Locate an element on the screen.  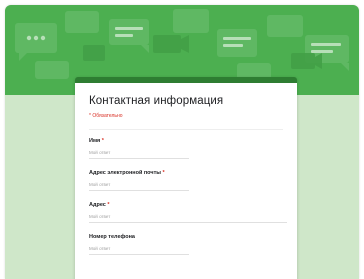
field-address: Адрес * is located at coordinates (188, 212).